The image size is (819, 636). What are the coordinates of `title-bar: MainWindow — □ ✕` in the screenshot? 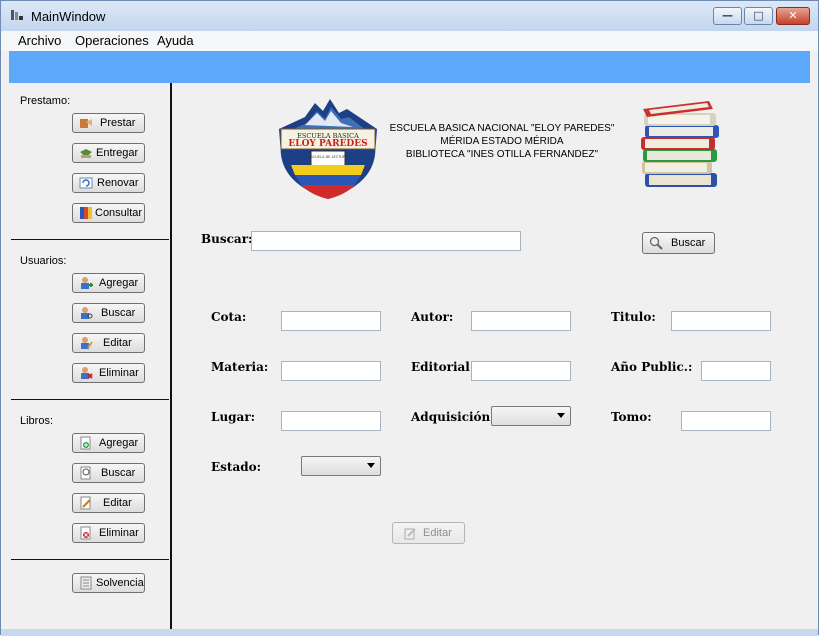 It's located at (409, 16).